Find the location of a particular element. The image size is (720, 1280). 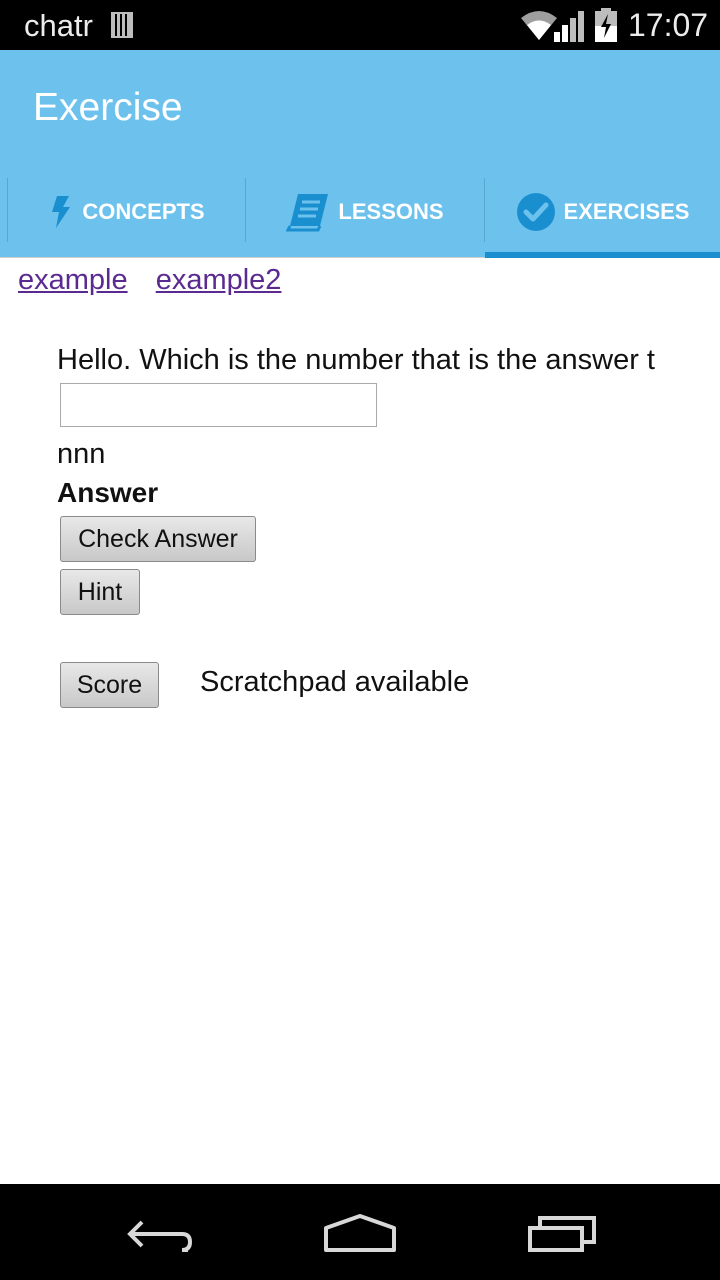

checkmark-circle-icon is located at coordinates (535, 212).